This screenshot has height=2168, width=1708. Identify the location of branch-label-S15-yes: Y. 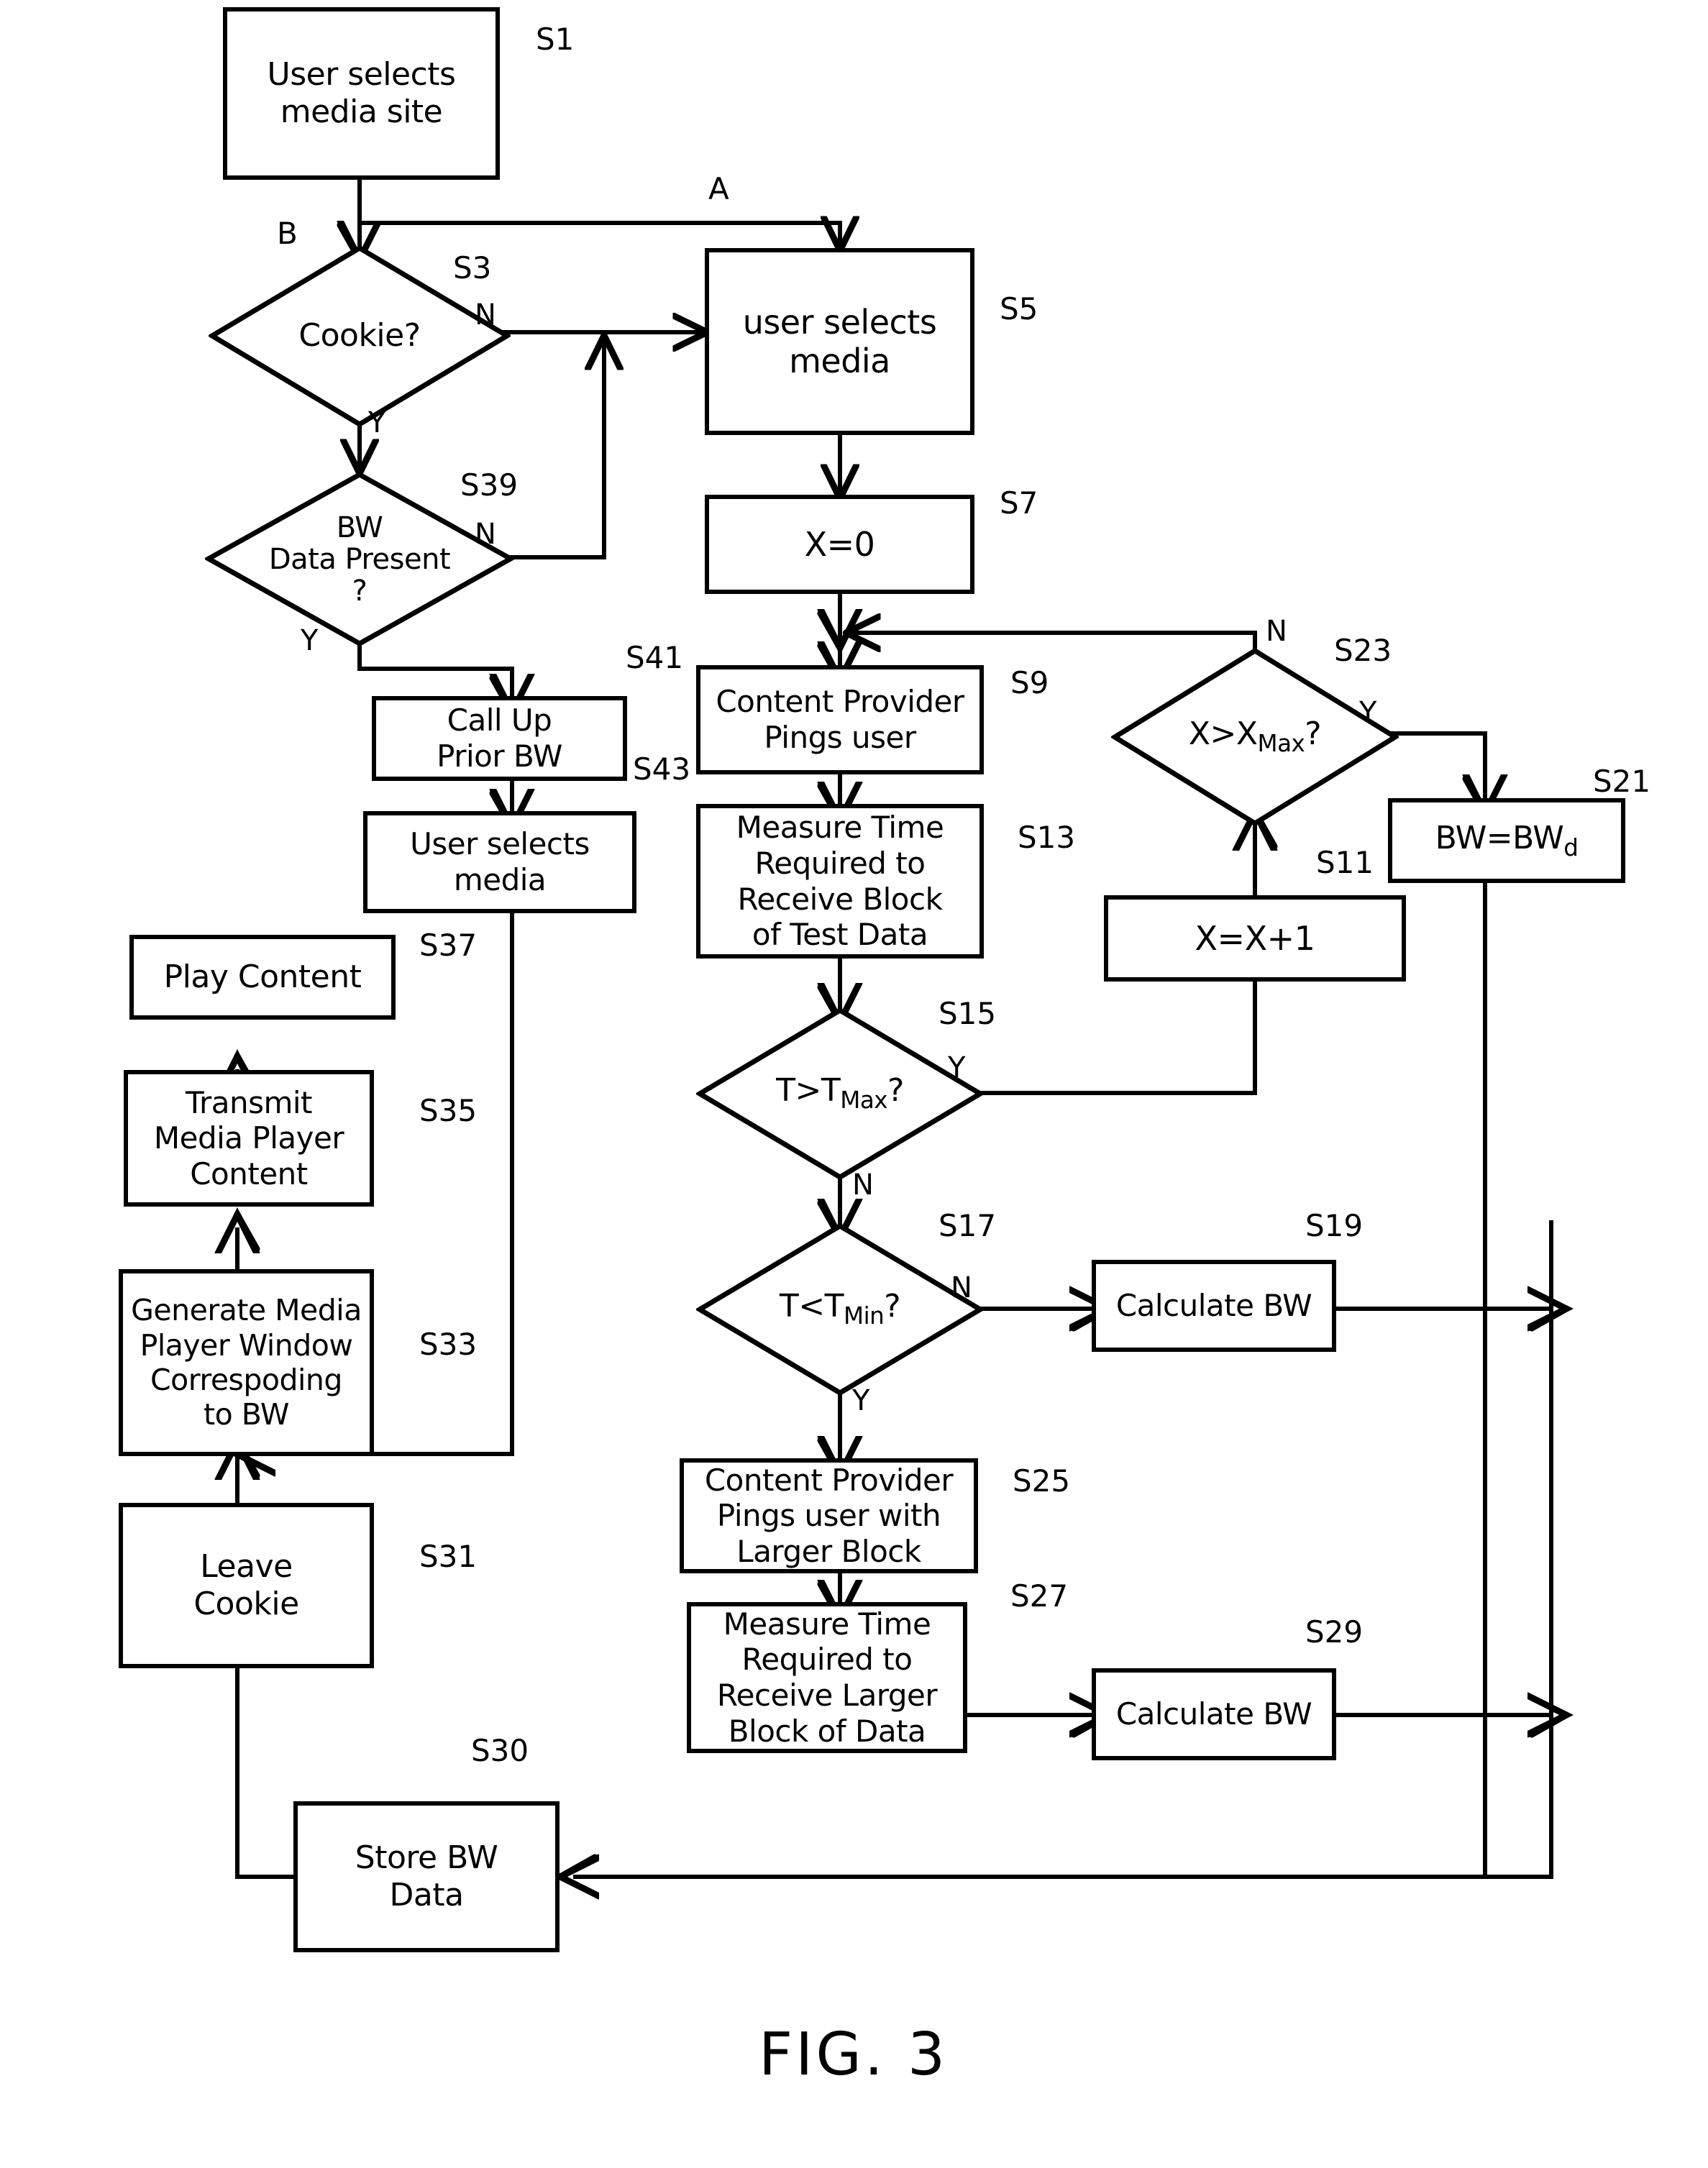
(957, 1067).